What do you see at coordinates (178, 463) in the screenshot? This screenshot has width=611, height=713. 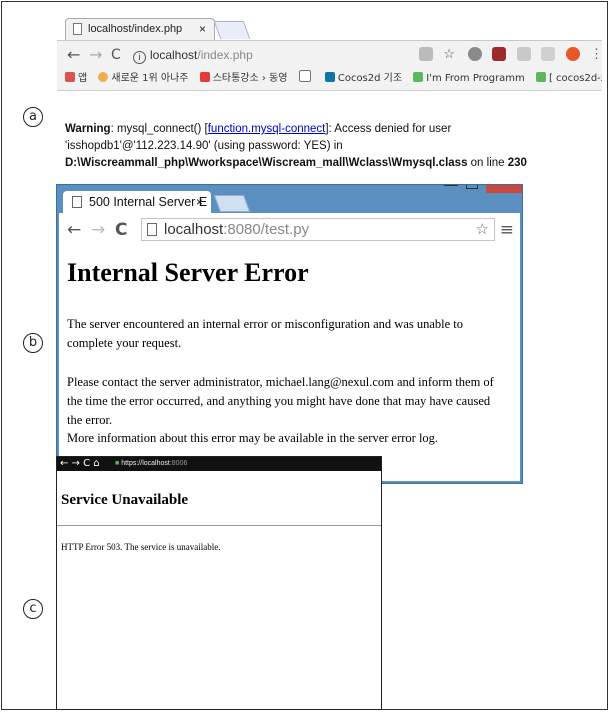 I see `url-port: :8006` at bounding box center [178, 463].